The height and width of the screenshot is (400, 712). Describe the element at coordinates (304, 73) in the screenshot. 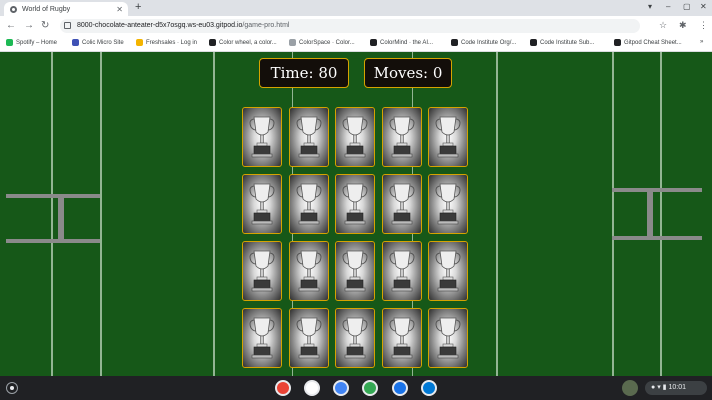

I see `timer-display: Time: 80` at that location.